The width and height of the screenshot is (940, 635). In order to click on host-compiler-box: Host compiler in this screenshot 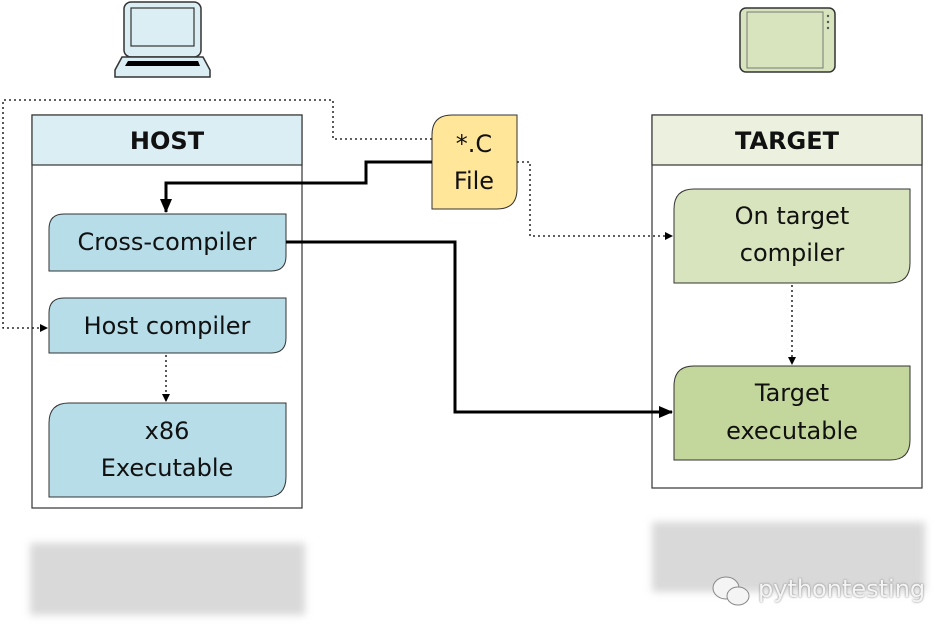, I will do `click(167, 325)`.